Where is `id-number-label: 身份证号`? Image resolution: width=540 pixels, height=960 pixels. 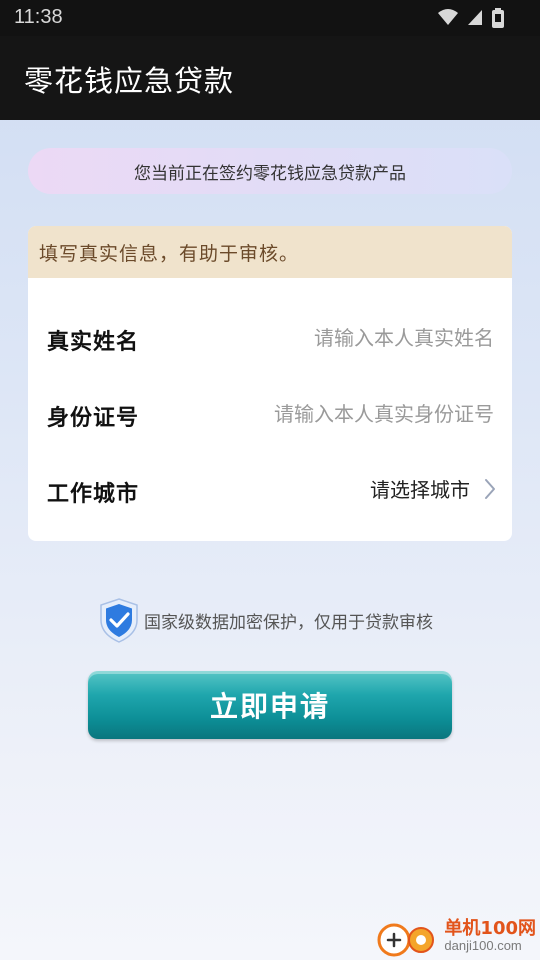 id-number-label: 身份证号 is located at coordinates (93, 418).